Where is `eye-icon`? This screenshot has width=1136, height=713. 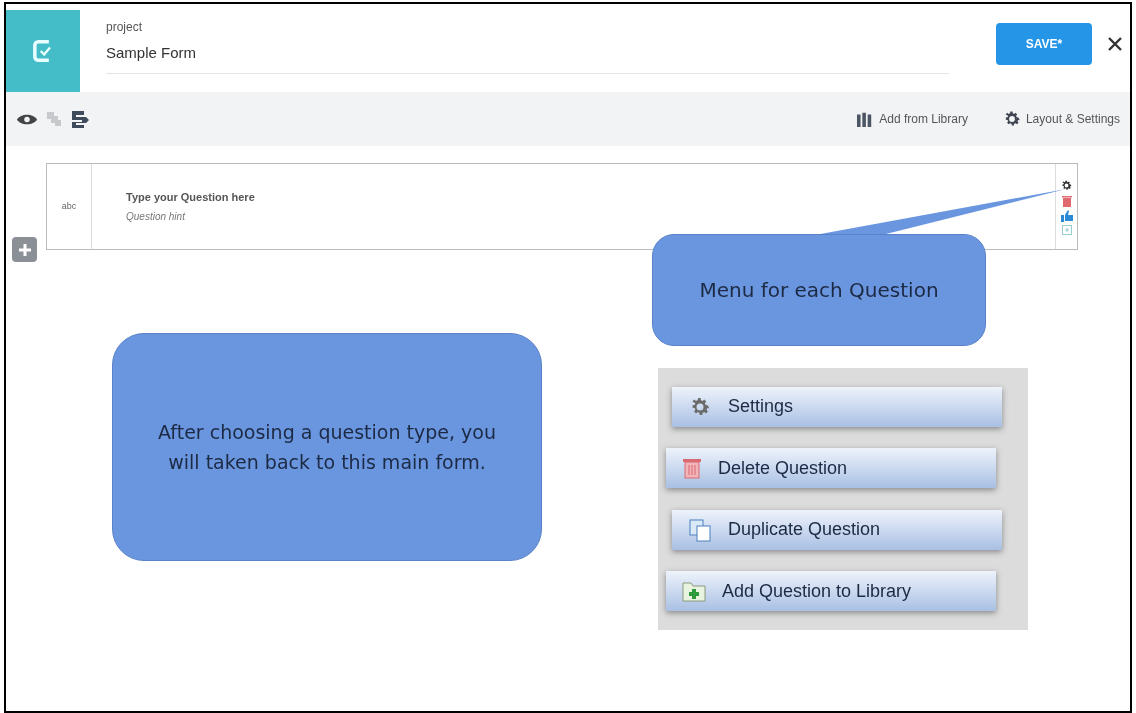
eye-icon is located at coordinates (27, 119).